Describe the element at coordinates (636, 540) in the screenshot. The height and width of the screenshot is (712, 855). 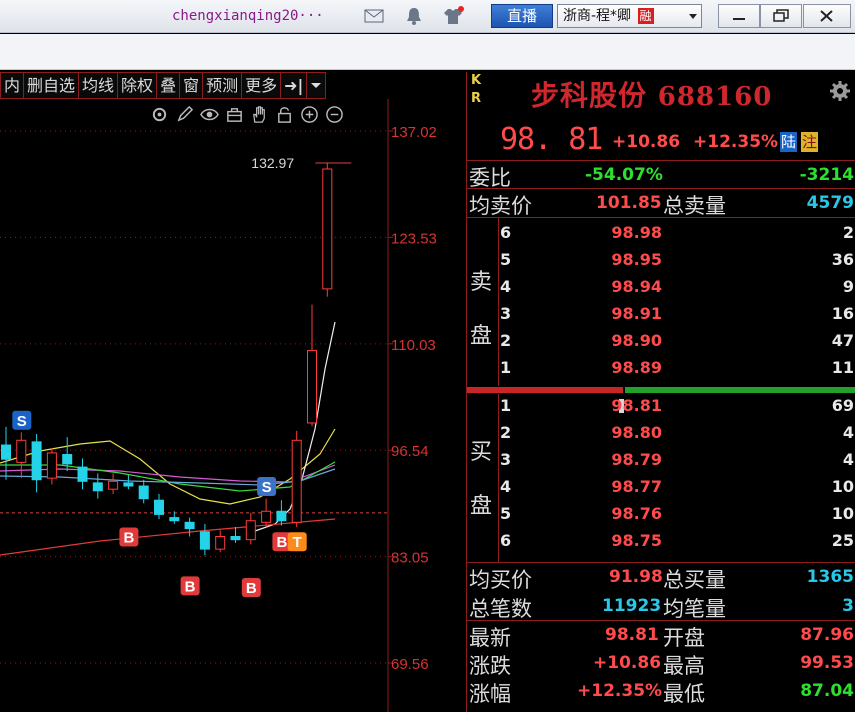
I see `bid-price: 98.75` at that location.